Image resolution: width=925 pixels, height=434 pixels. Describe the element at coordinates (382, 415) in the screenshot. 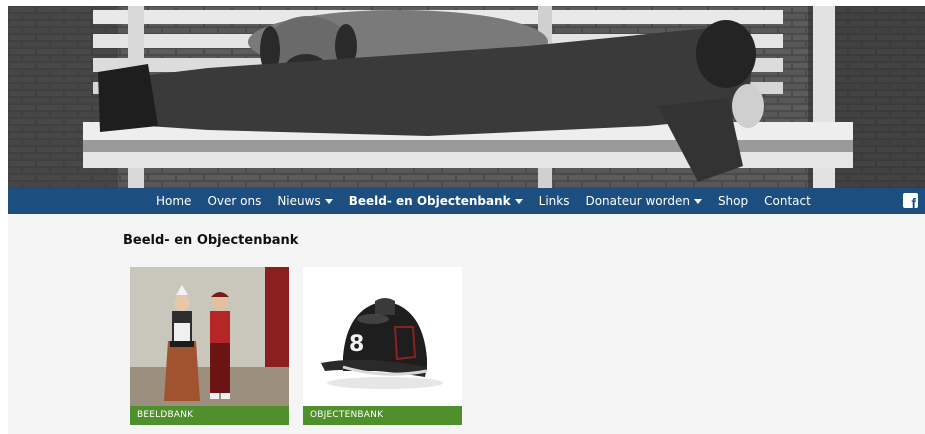

I see `objectenbank-label: OBJECTENBANK` at that location.